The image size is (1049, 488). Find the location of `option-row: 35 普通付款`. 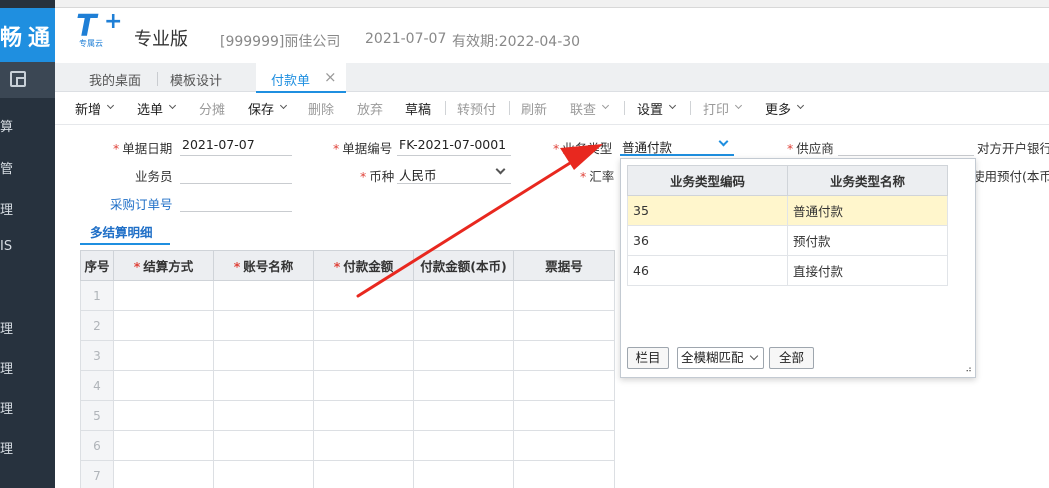

option-row: 35 普通付款 is located at coordinates (787, 210).